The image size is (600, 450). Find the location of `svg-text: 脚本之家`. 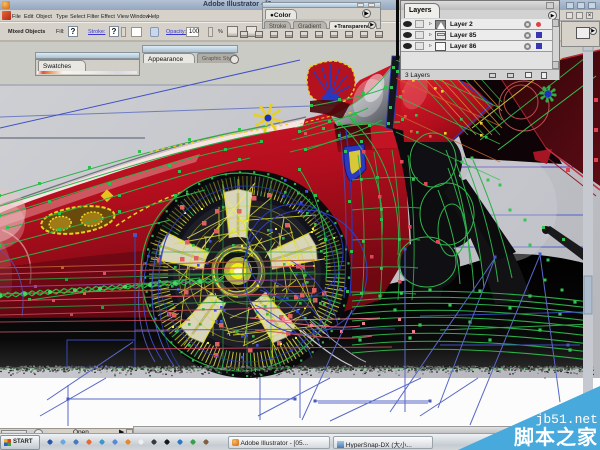

svg-text: 脚本之家 is located at coordinates (556, 437).